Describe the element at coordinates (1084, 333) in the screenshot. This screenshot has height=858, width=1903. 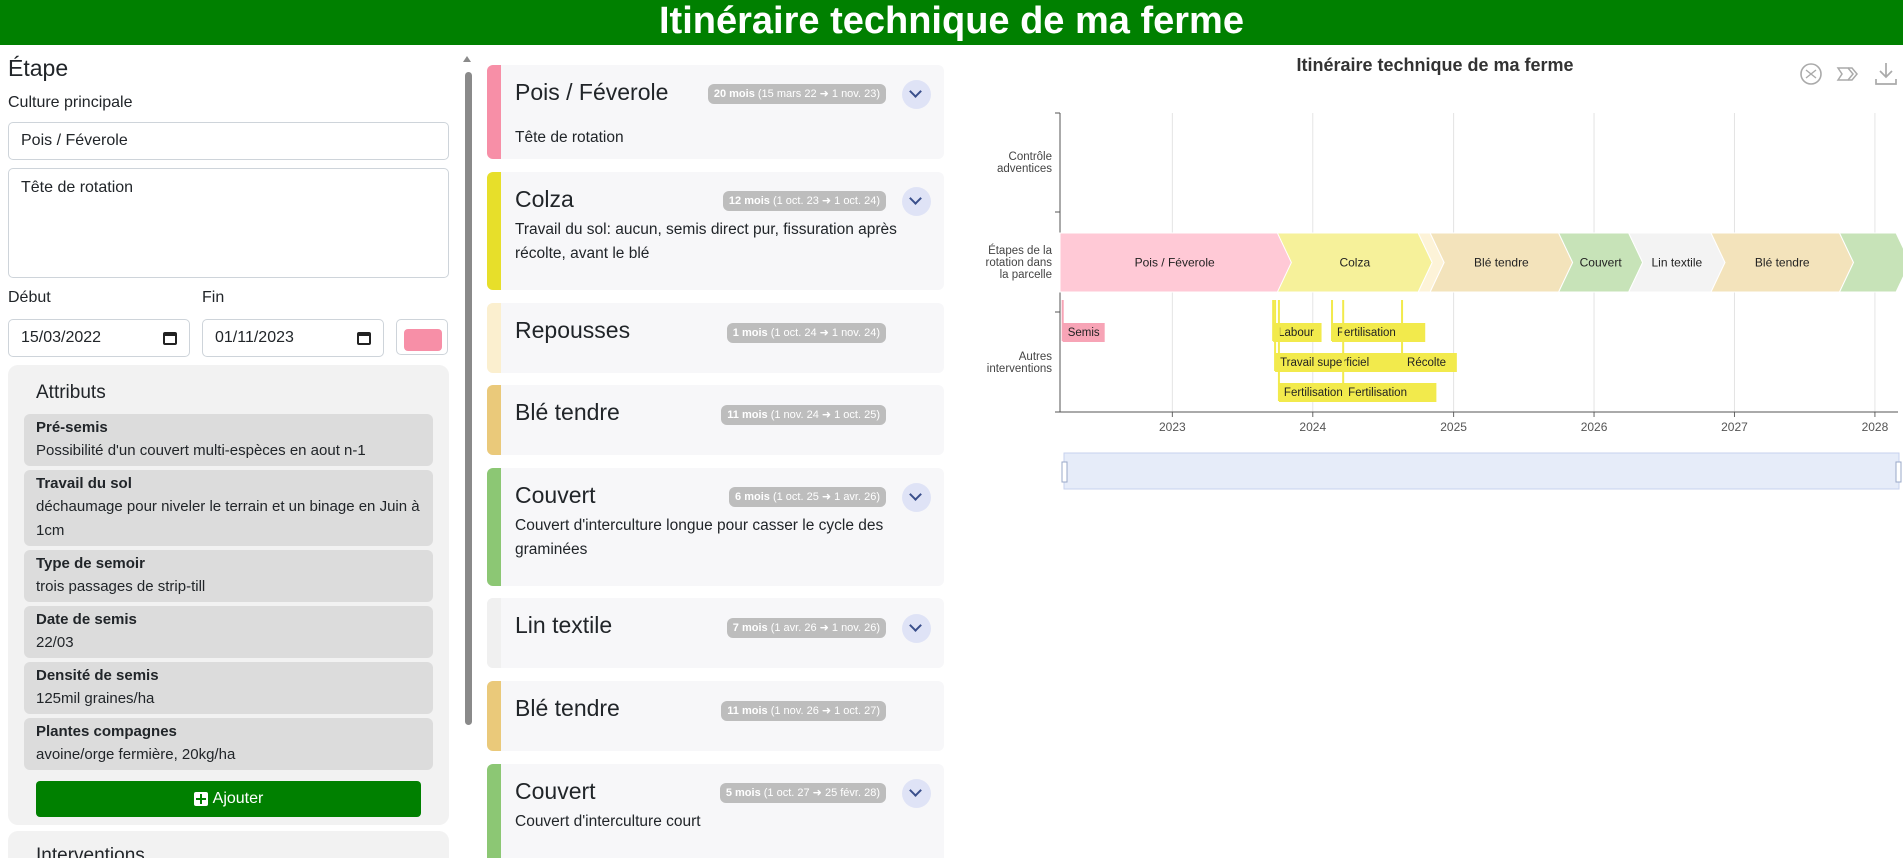
I see `intervention-label: Semis` at that location.